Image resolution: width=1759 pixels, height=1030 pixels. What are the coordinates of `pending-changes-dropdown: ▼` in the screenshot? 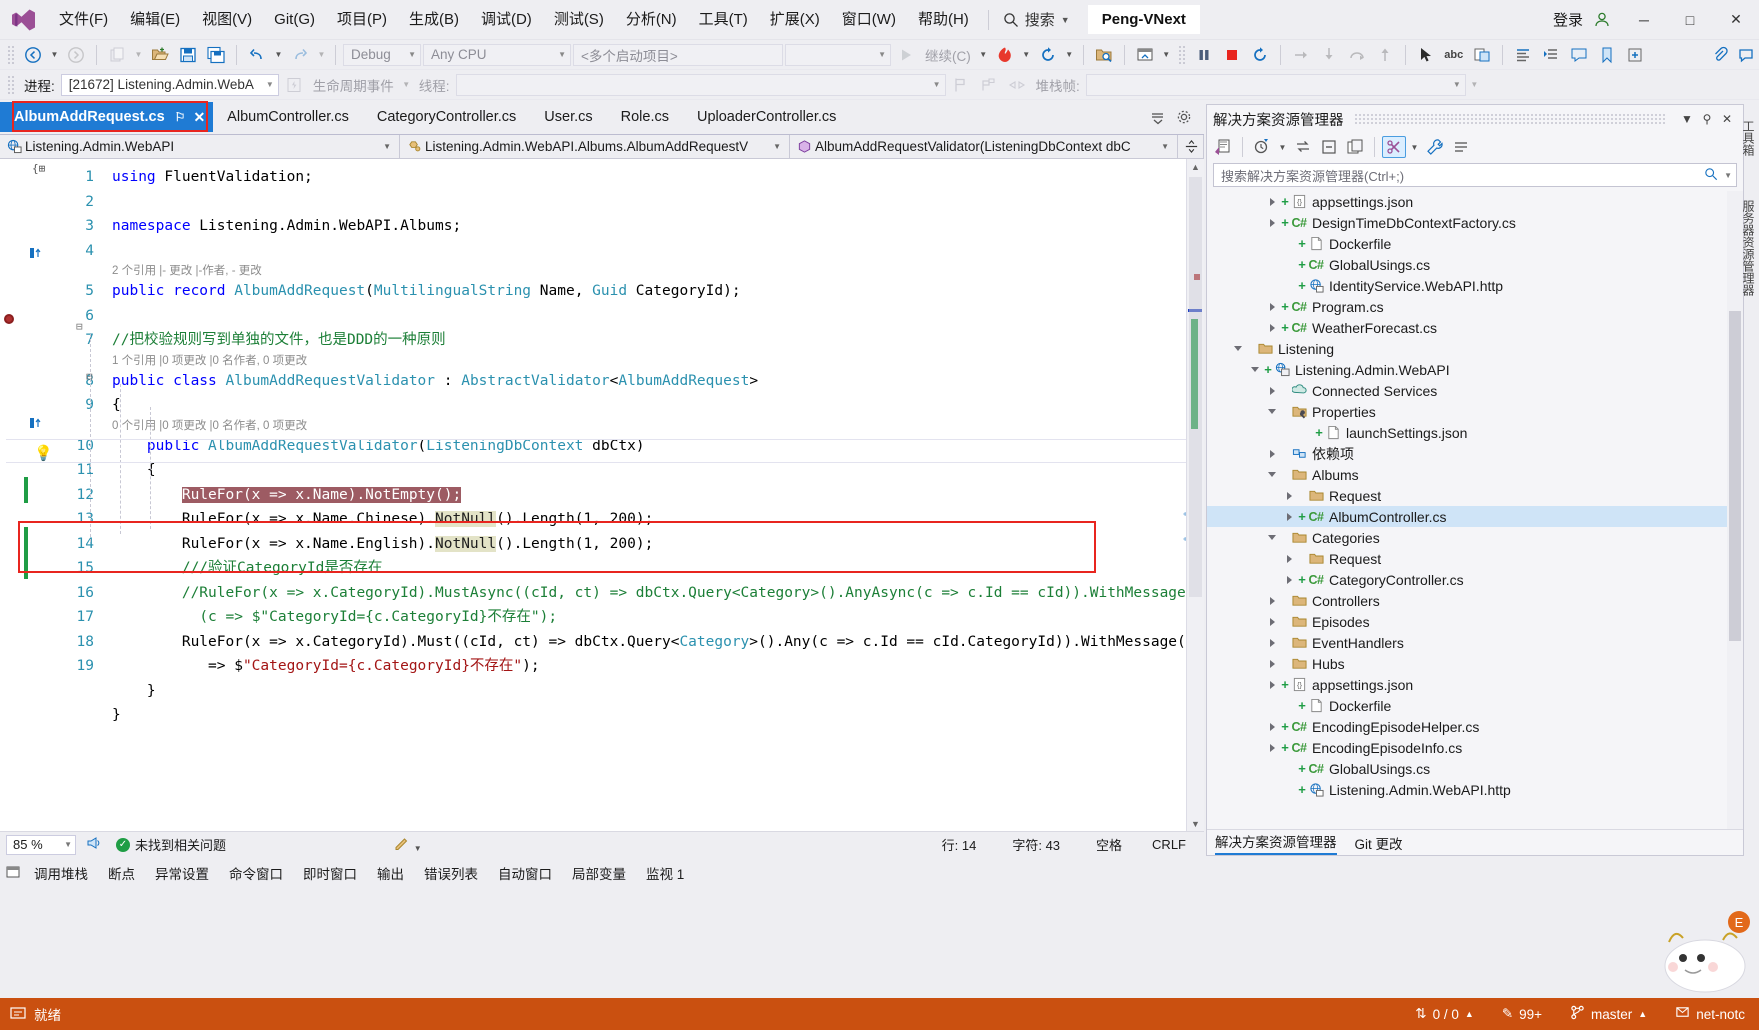 It's located at (1282, 147).